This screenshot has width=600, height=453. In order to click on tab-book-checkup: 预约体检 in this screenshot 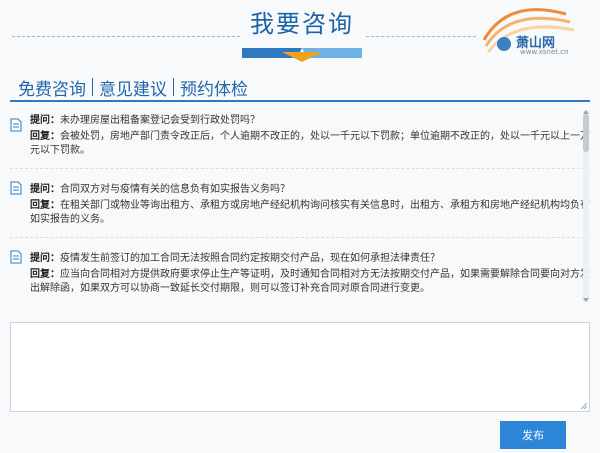, I will do `click(214, 87)`.